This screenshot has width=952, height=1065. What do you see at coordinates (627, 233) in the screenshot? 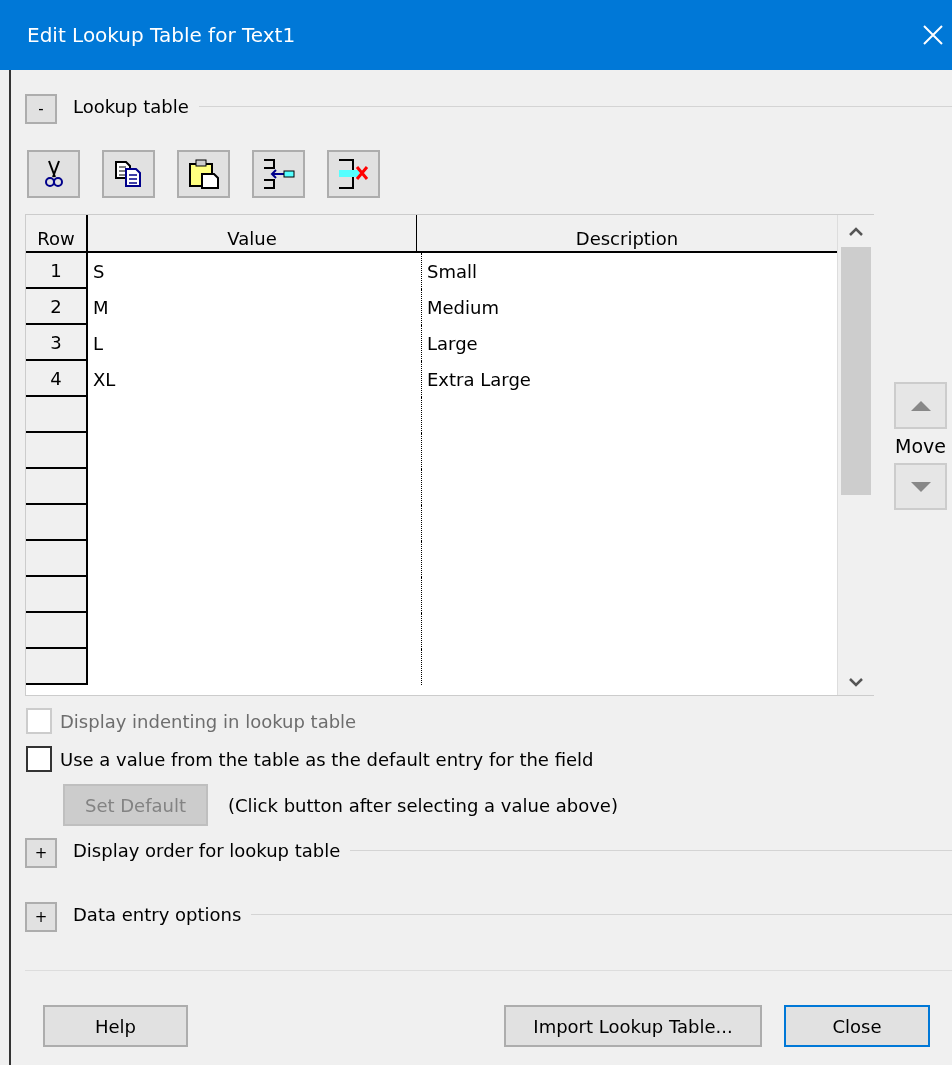
I see `column-header: Description` at bounding box center [627, 233].